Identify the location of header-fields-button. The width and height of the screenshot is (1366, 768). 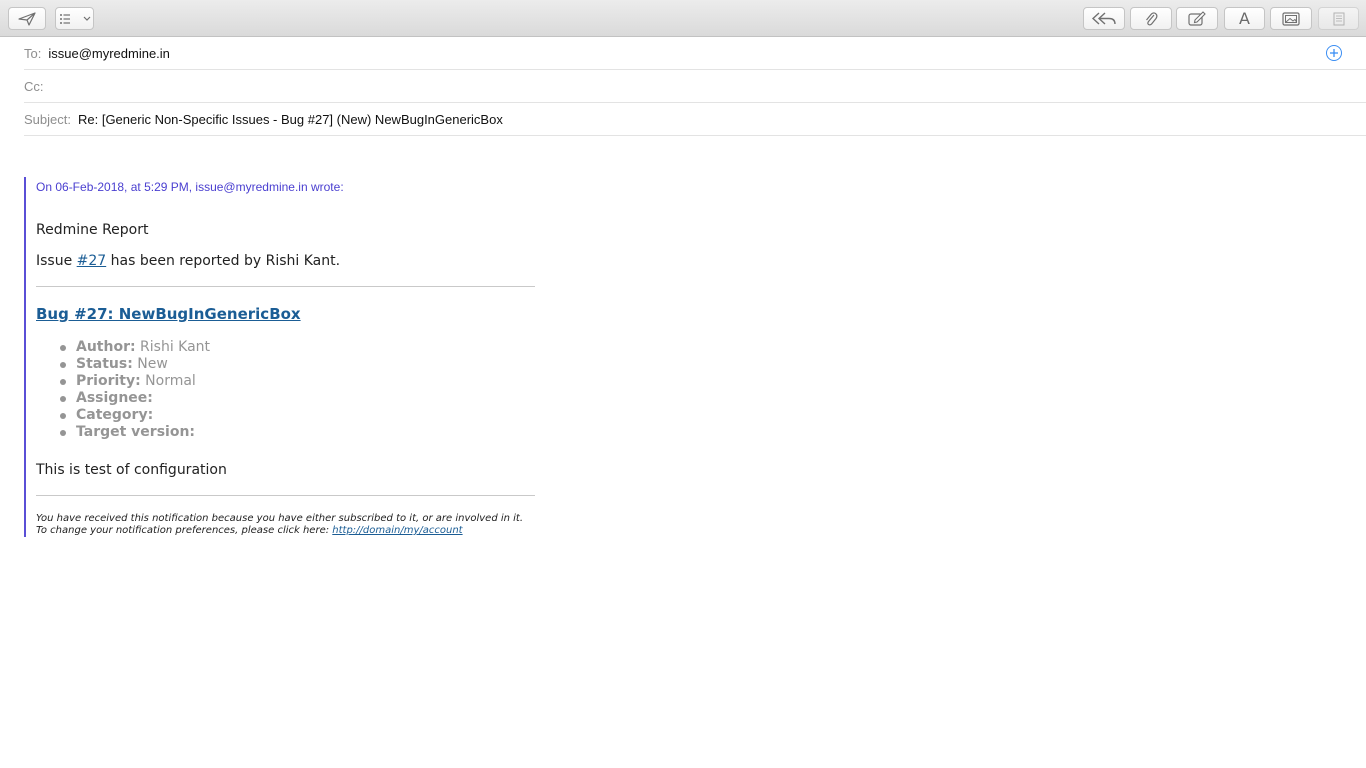
(74, 18).